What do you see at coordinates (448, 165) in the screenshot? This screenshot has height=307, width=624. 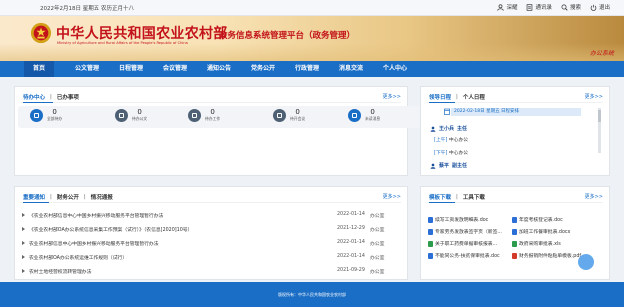 I see `leader-entry: 蔡平 副主任` at bounding box center [448, 165].